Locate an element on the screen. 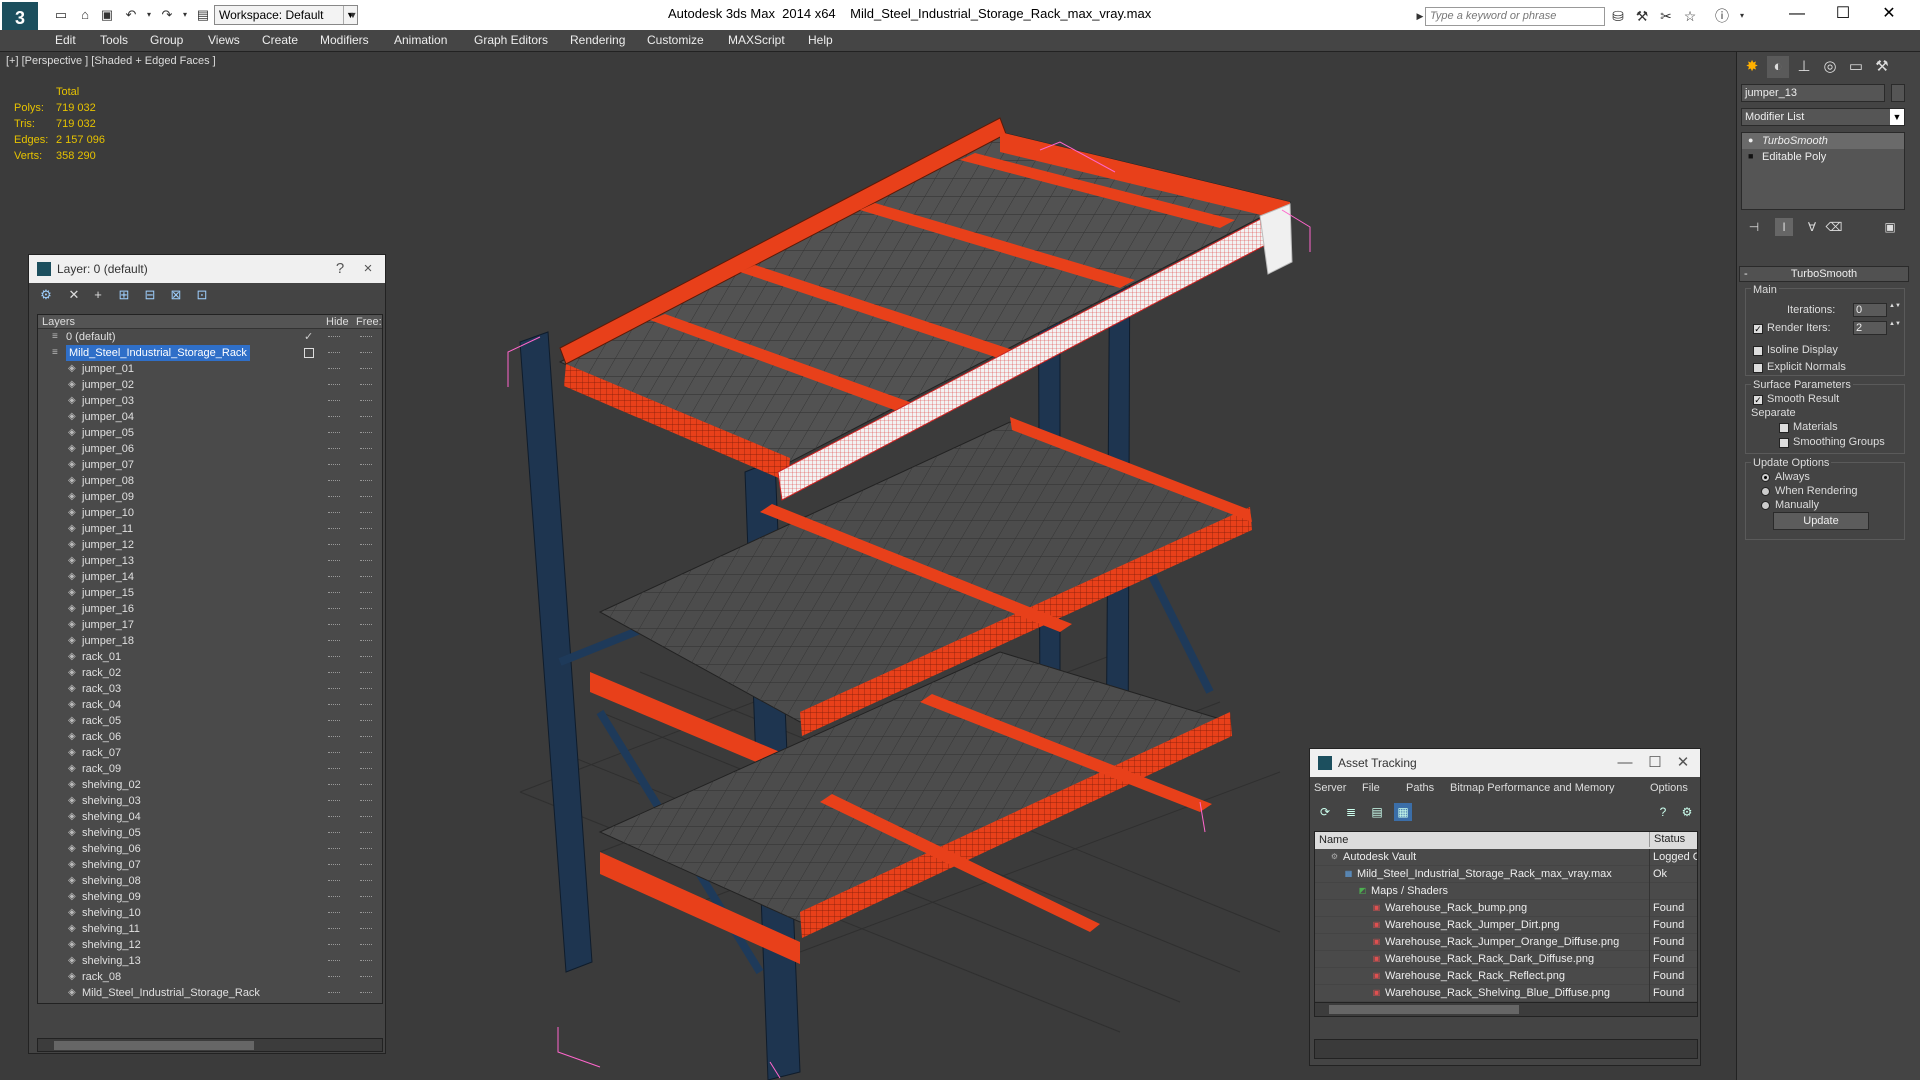 This screenshot has height=1080, width=1920. column-name: Name is located at coordinates (1333, 840).